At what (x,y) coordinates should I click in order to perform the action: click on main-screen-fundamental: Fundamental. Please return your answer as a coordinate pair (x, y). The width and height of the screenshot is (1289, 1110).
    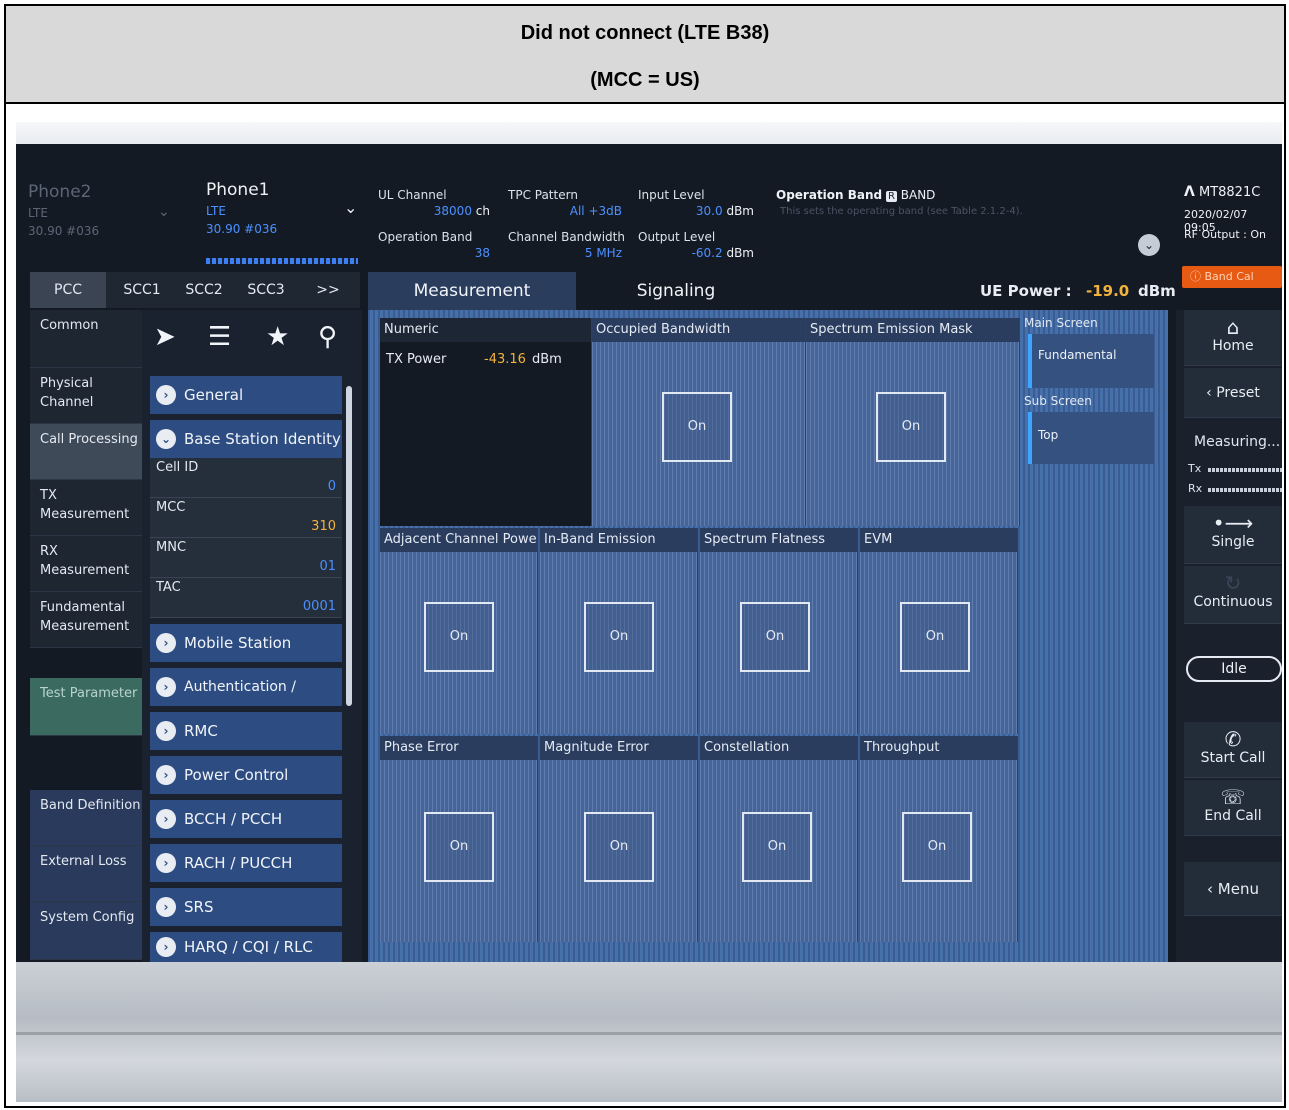
    Looking at the image, I should click on (1091, 361).